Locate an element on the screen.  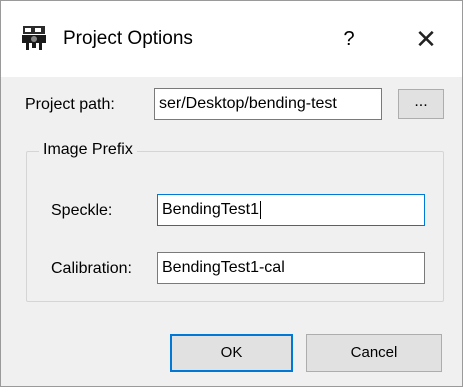
speckle-label: Speckle: is located at coordinates (82, 210).